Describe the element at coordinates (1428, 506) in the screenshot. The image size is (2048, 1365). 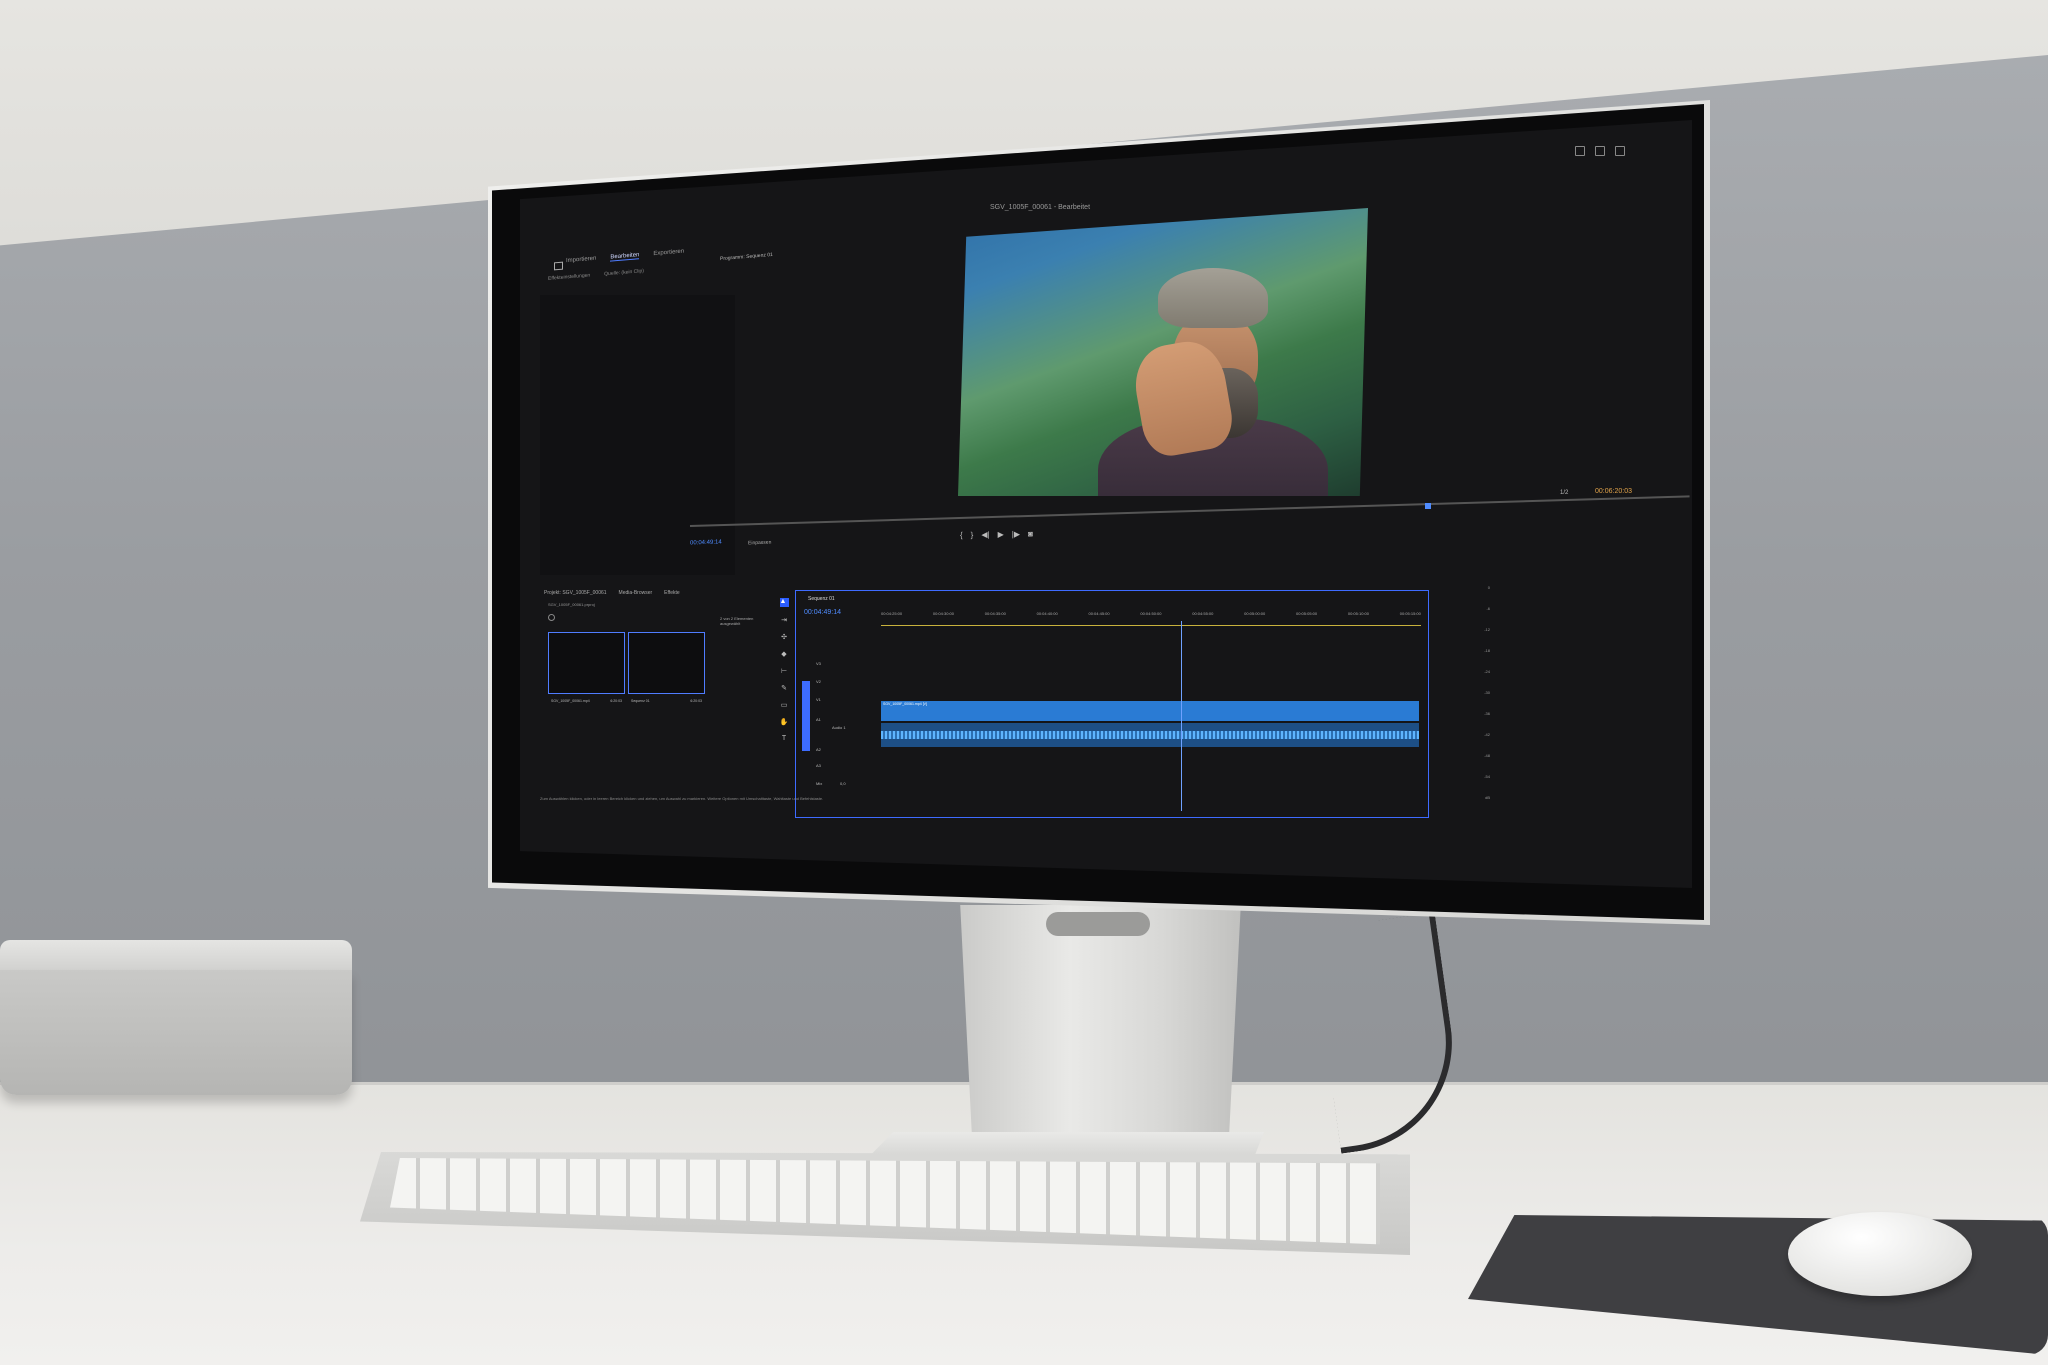
I see `program-playhead` at that location.